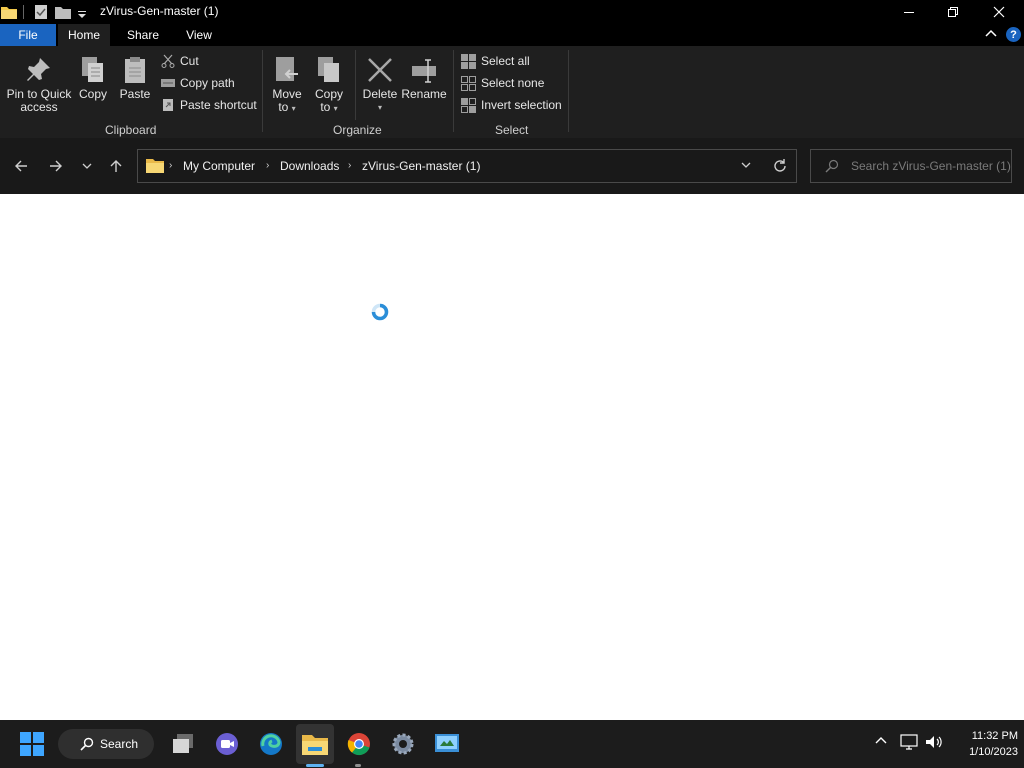 The height and width of the screenshot is (768, 1024). I want to click on recent-locations-button, so click(87, 166).